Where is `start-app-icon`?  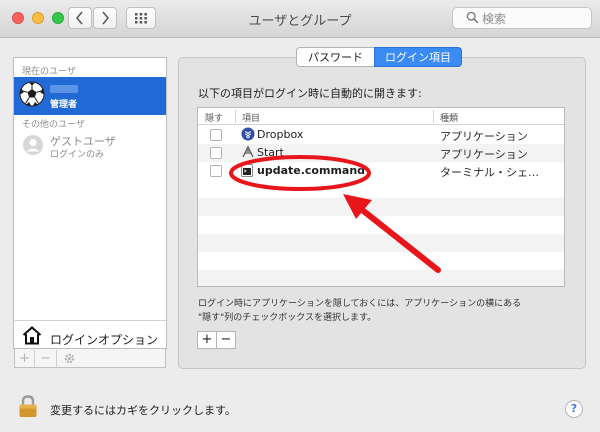 start-app-icon is located at coordinates (248, 151).